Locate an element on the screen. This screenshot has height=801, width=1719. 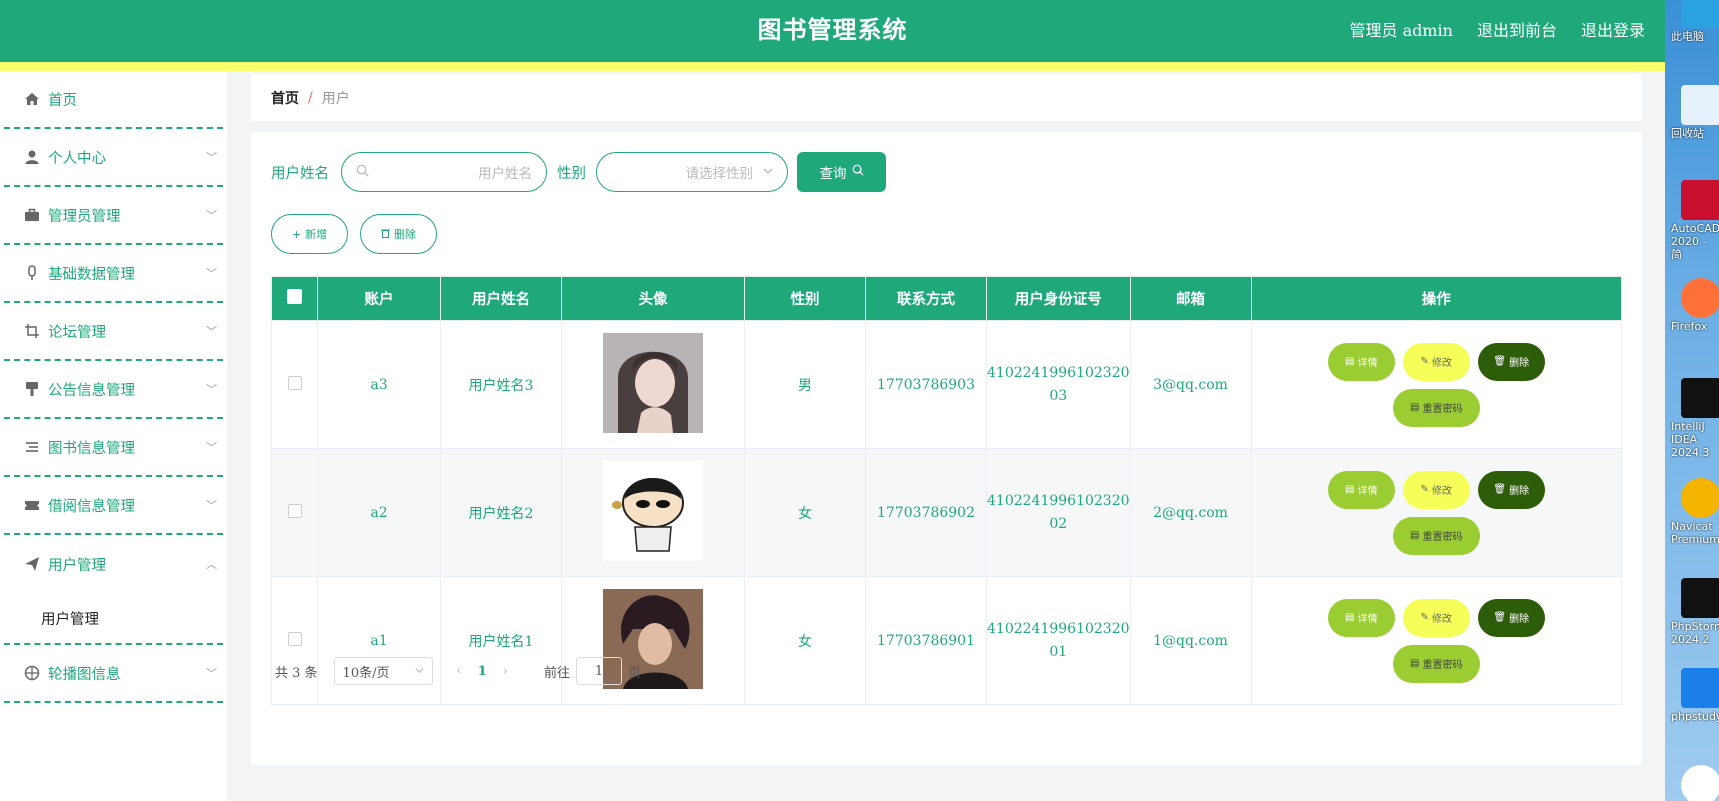
cell-avatar is located at coordinates (653, 384).